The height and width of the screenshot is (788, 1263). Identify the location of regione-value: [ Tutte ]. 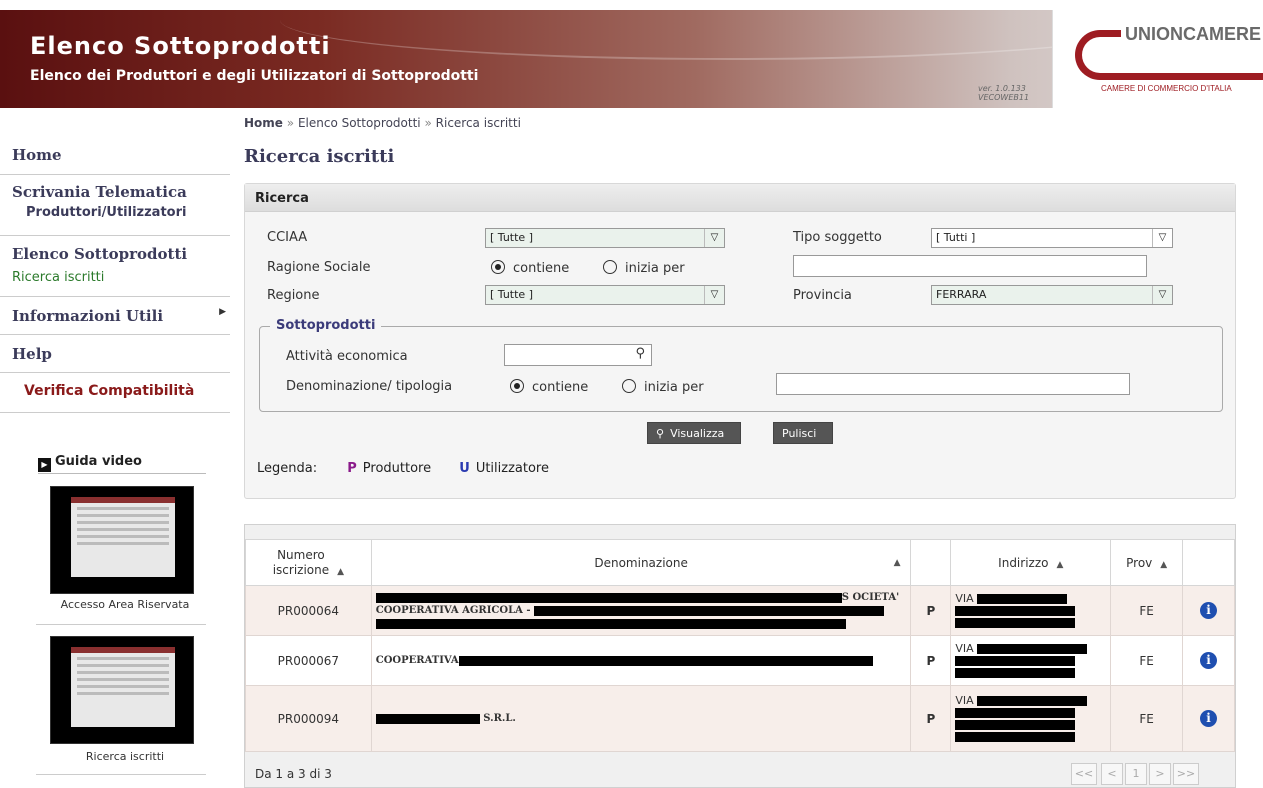
(511, 294).